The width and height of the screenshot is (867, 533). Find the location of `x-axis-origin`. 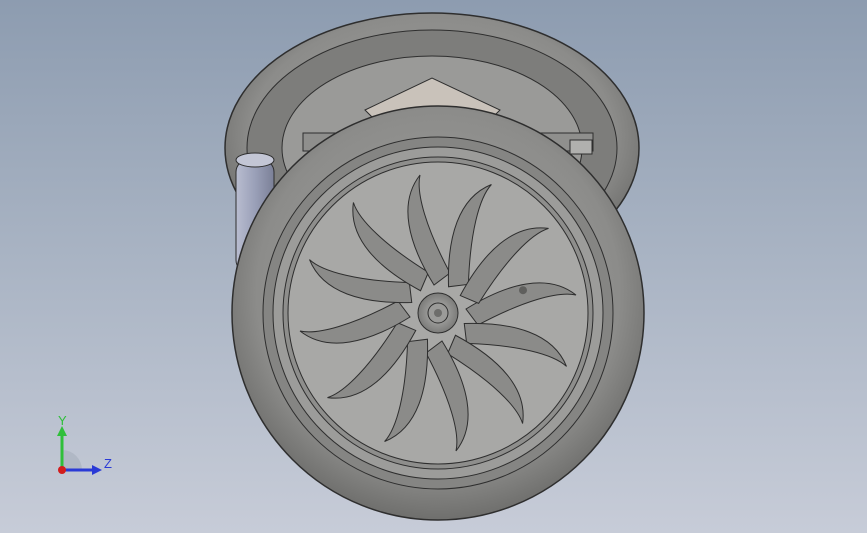

x-axis-origin is located at coordinates (62, 470).